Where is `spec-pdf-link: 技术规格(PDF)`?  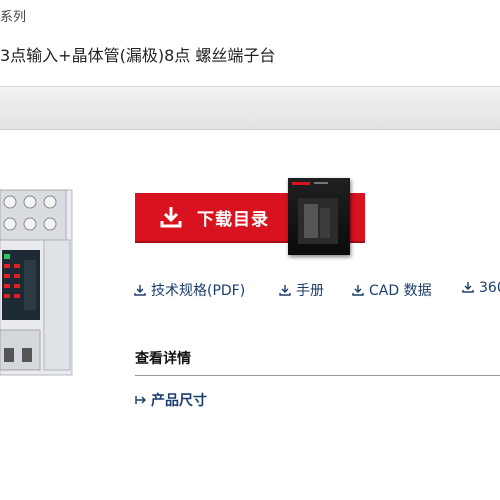 spec-pdf-link: 技术规格(PDF) is located at coordinates (189, 290).